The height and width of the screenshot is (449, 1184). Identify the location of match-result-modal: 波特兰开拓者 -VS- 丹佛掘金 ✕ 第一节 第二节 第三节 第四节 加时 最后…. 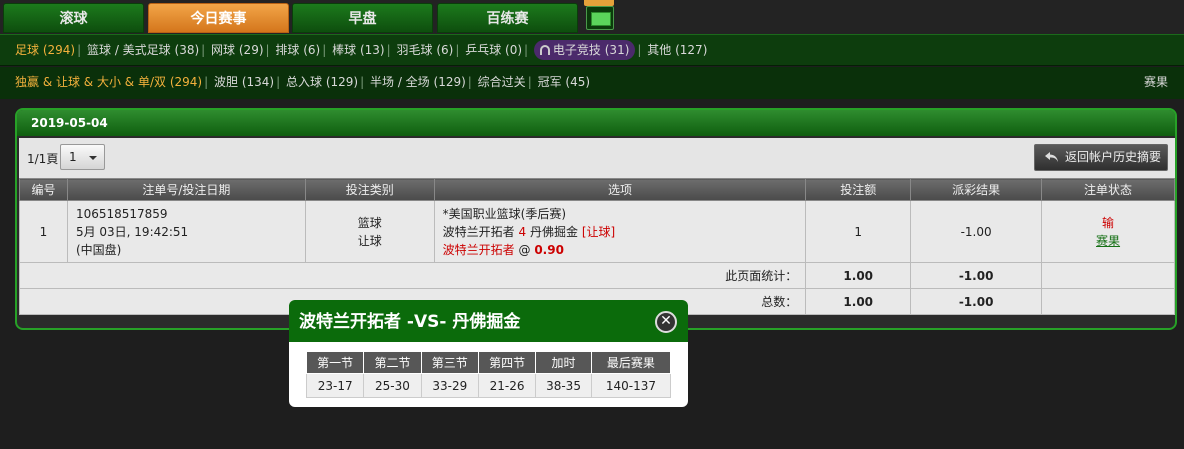
(488, 353).